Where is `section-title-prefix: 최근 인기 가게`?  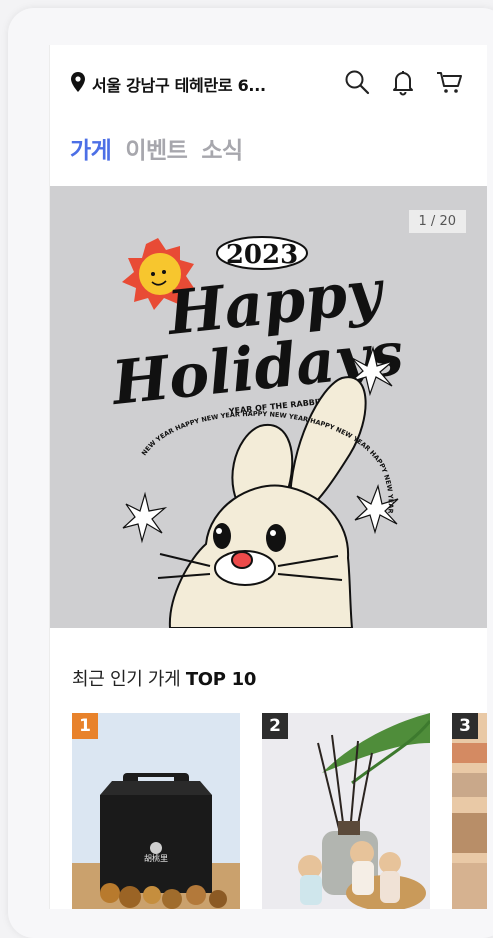 section-title-prefix: 최근 인기 가게 is located at coordinates (129, 679).